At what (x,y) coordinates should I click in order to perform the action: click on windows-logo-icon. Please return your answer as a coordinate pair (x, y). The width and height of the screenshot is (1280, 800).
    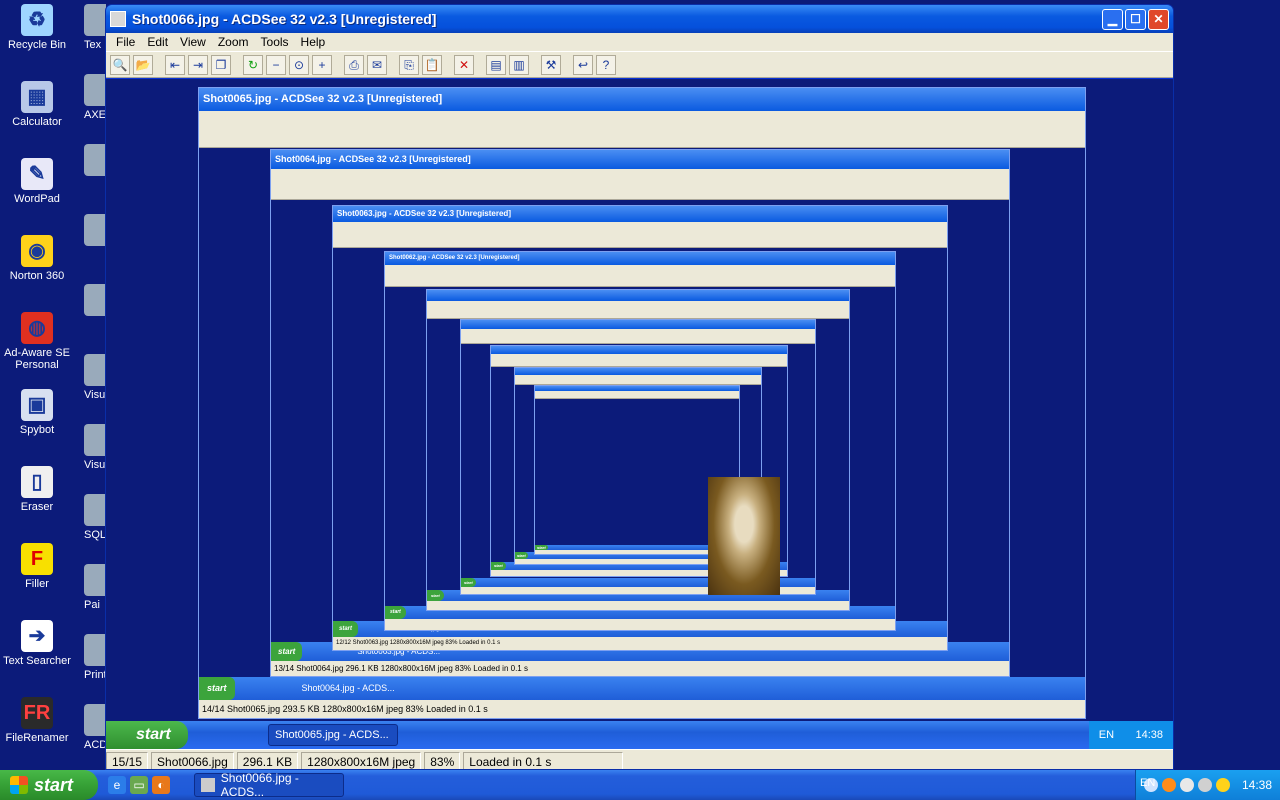
    Looking at the image, I should click on (19, 785).